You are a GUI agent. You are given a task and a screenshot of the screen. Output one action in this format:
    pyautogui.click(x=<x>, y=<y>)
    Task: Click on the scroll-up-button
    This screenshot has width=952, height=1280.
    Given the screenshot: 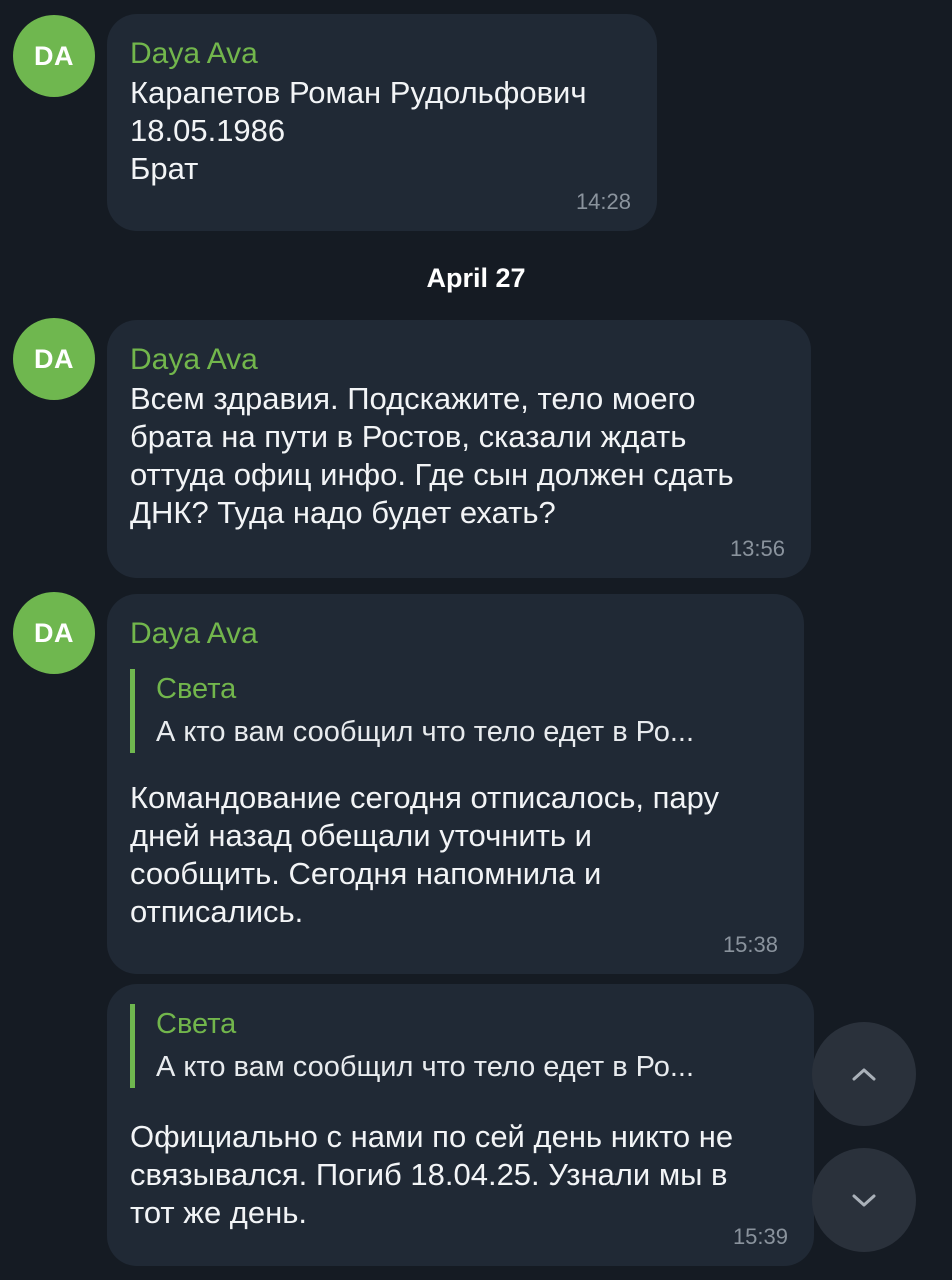 What is the action you would take?
    pyautogui.click(x=864, y=1074)
    